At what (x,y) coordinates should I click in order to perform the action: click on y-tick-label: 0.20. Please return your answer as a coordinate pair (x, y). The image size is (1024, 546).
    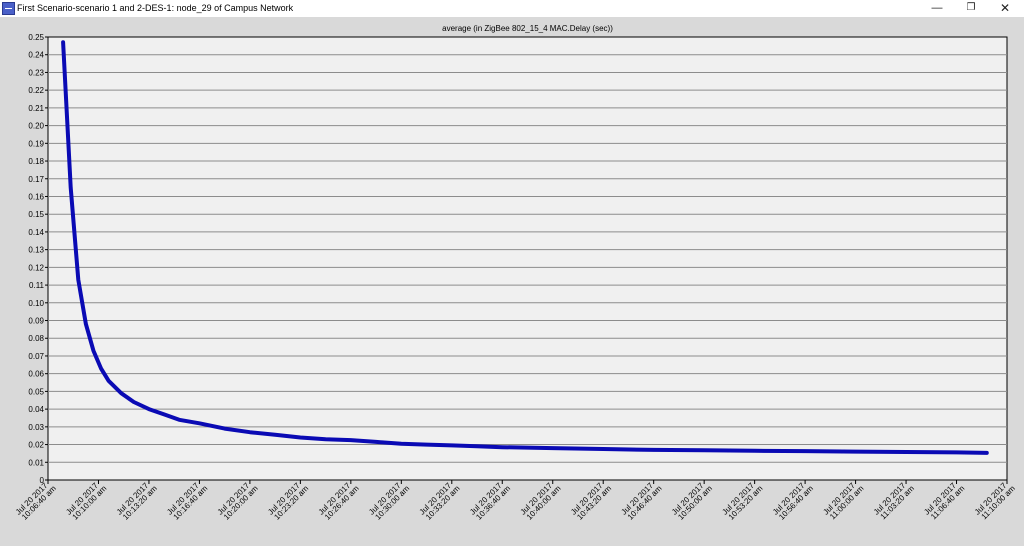
    Looking at the image, I should click on (36, 126).